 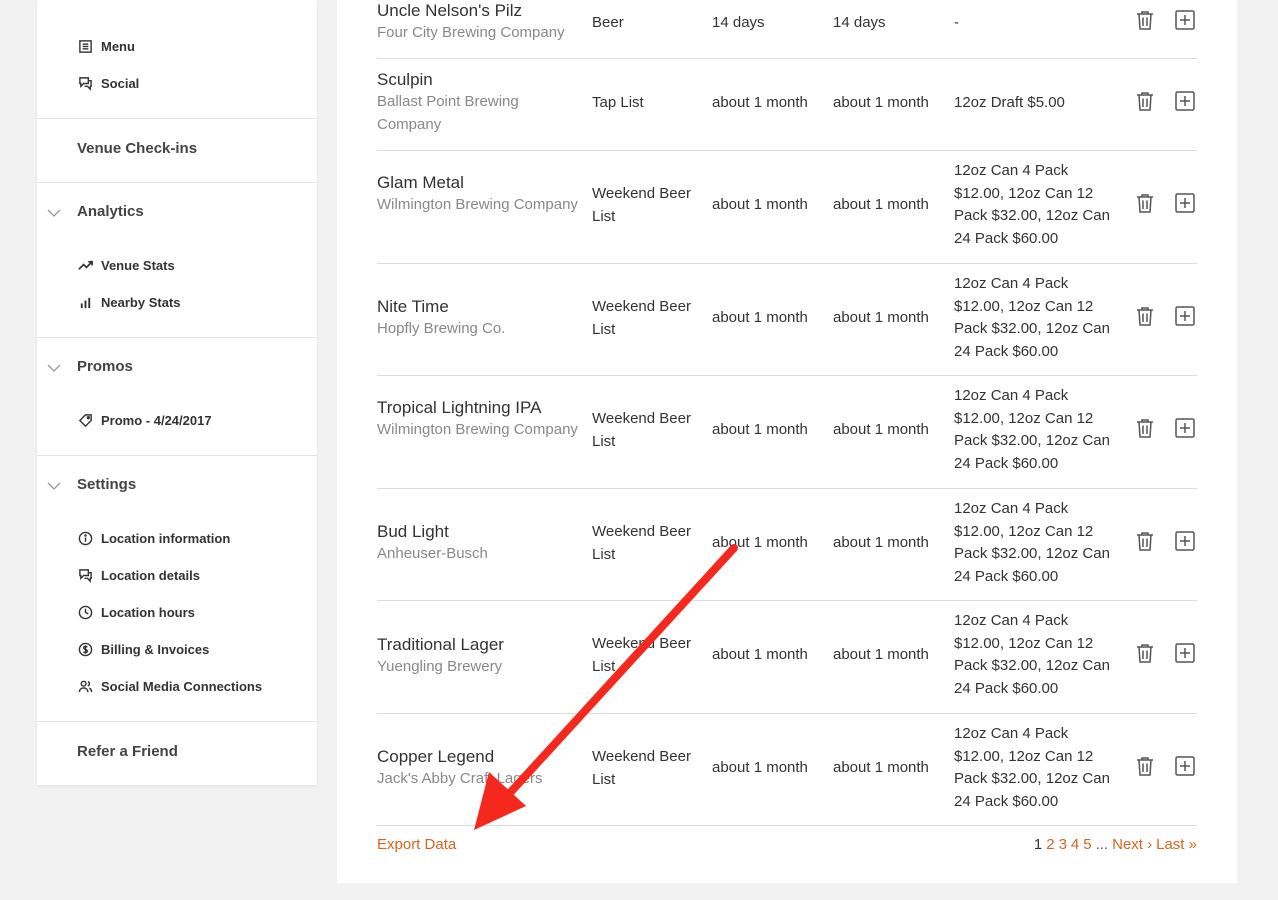 What do you see at coordinates (118, 46) in the screenshot?
I see `sidebar-item-label: Menu` at bounding box center [118, 46].